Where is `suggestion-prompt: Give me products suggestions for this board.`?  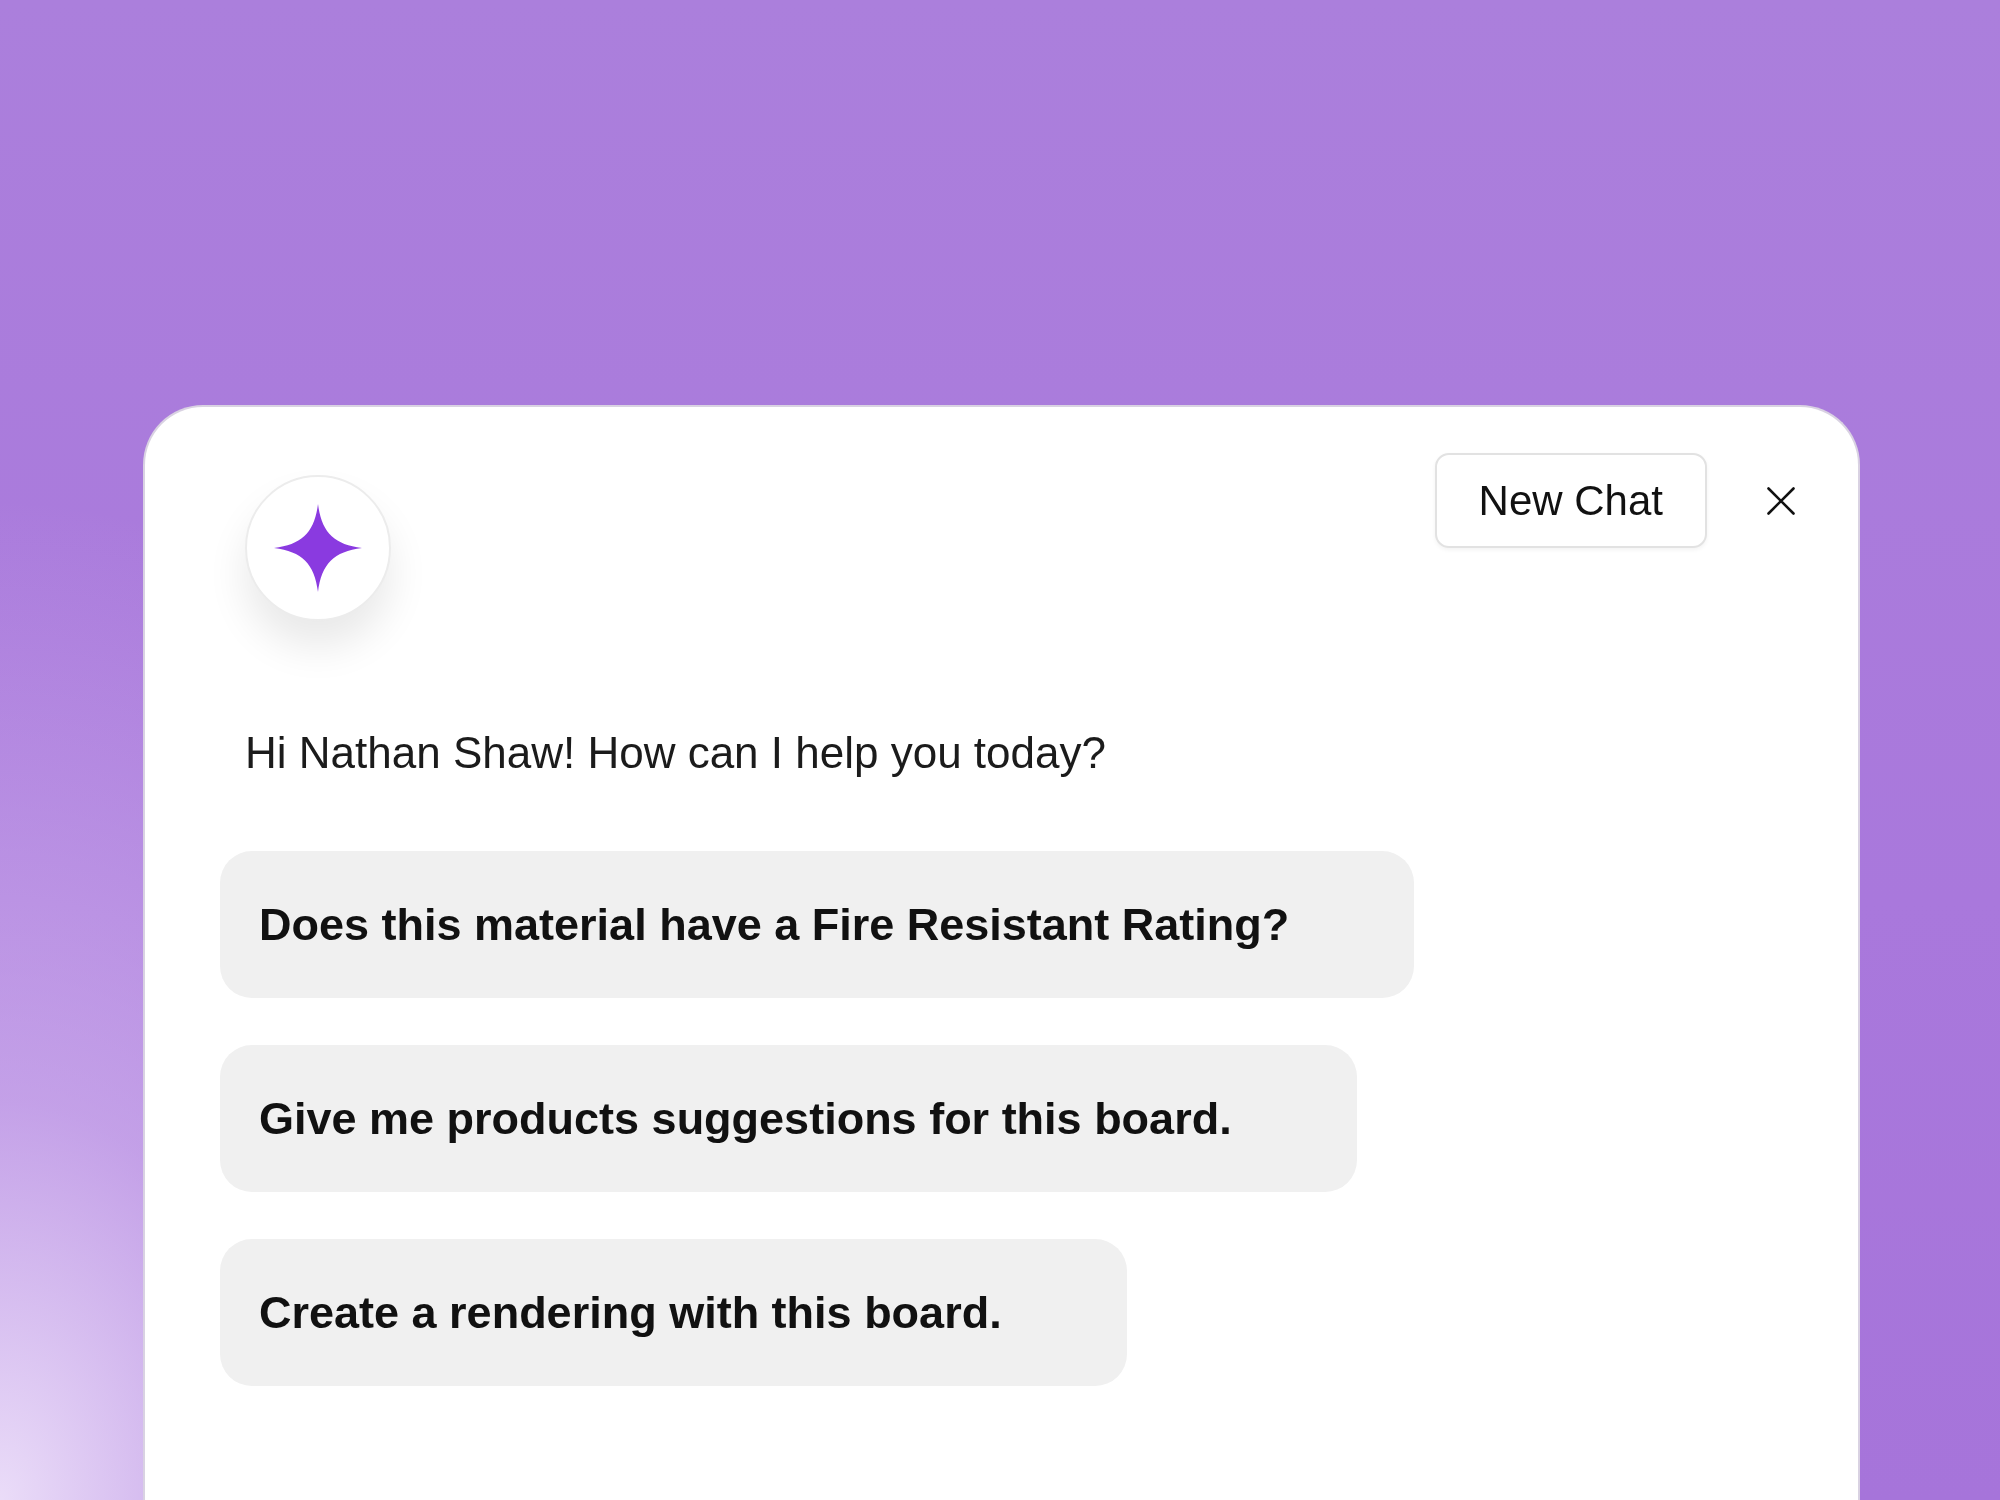 suggestion-prompt: Give me products suggestions for this board. is located at coordinates (788, 1118).